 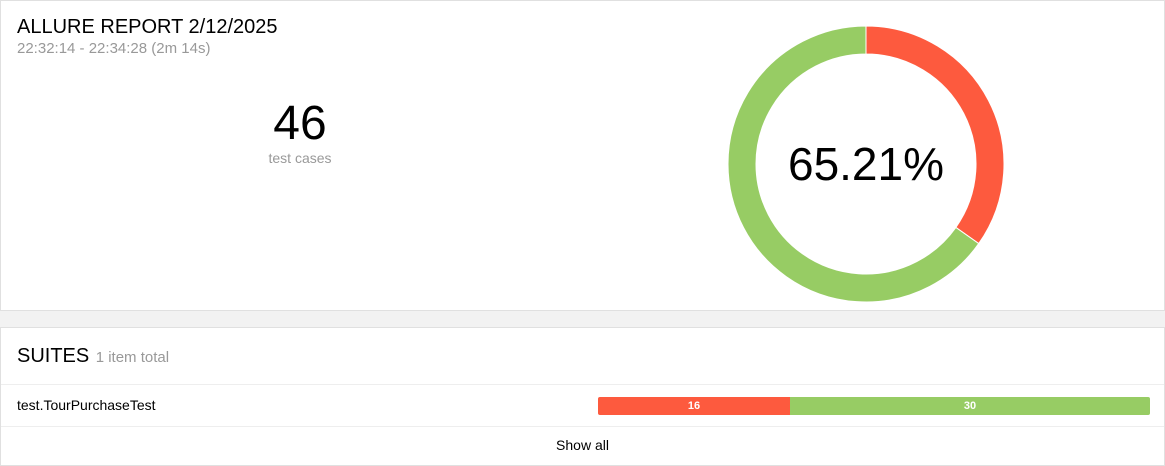 What do you see at coordinates (970, 406) in the screenshot?
I see `passed-segment: 30` at bounding box center [970, 406].